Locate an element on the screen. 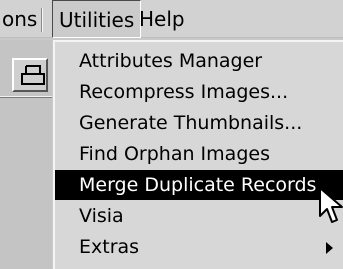 This screenshot has width=343, height=269. menu-item-extras: Extras is located at coordinates (199, 247).